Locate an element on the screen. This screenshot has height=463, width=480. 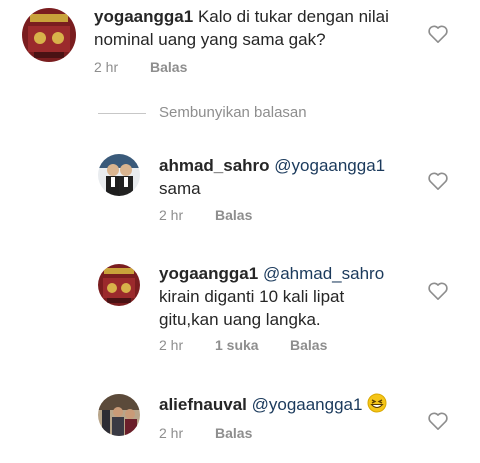
comment-text-line1: yogaangga1 Kalo di tukar dengan nilai is located at coordinates (241, 16).